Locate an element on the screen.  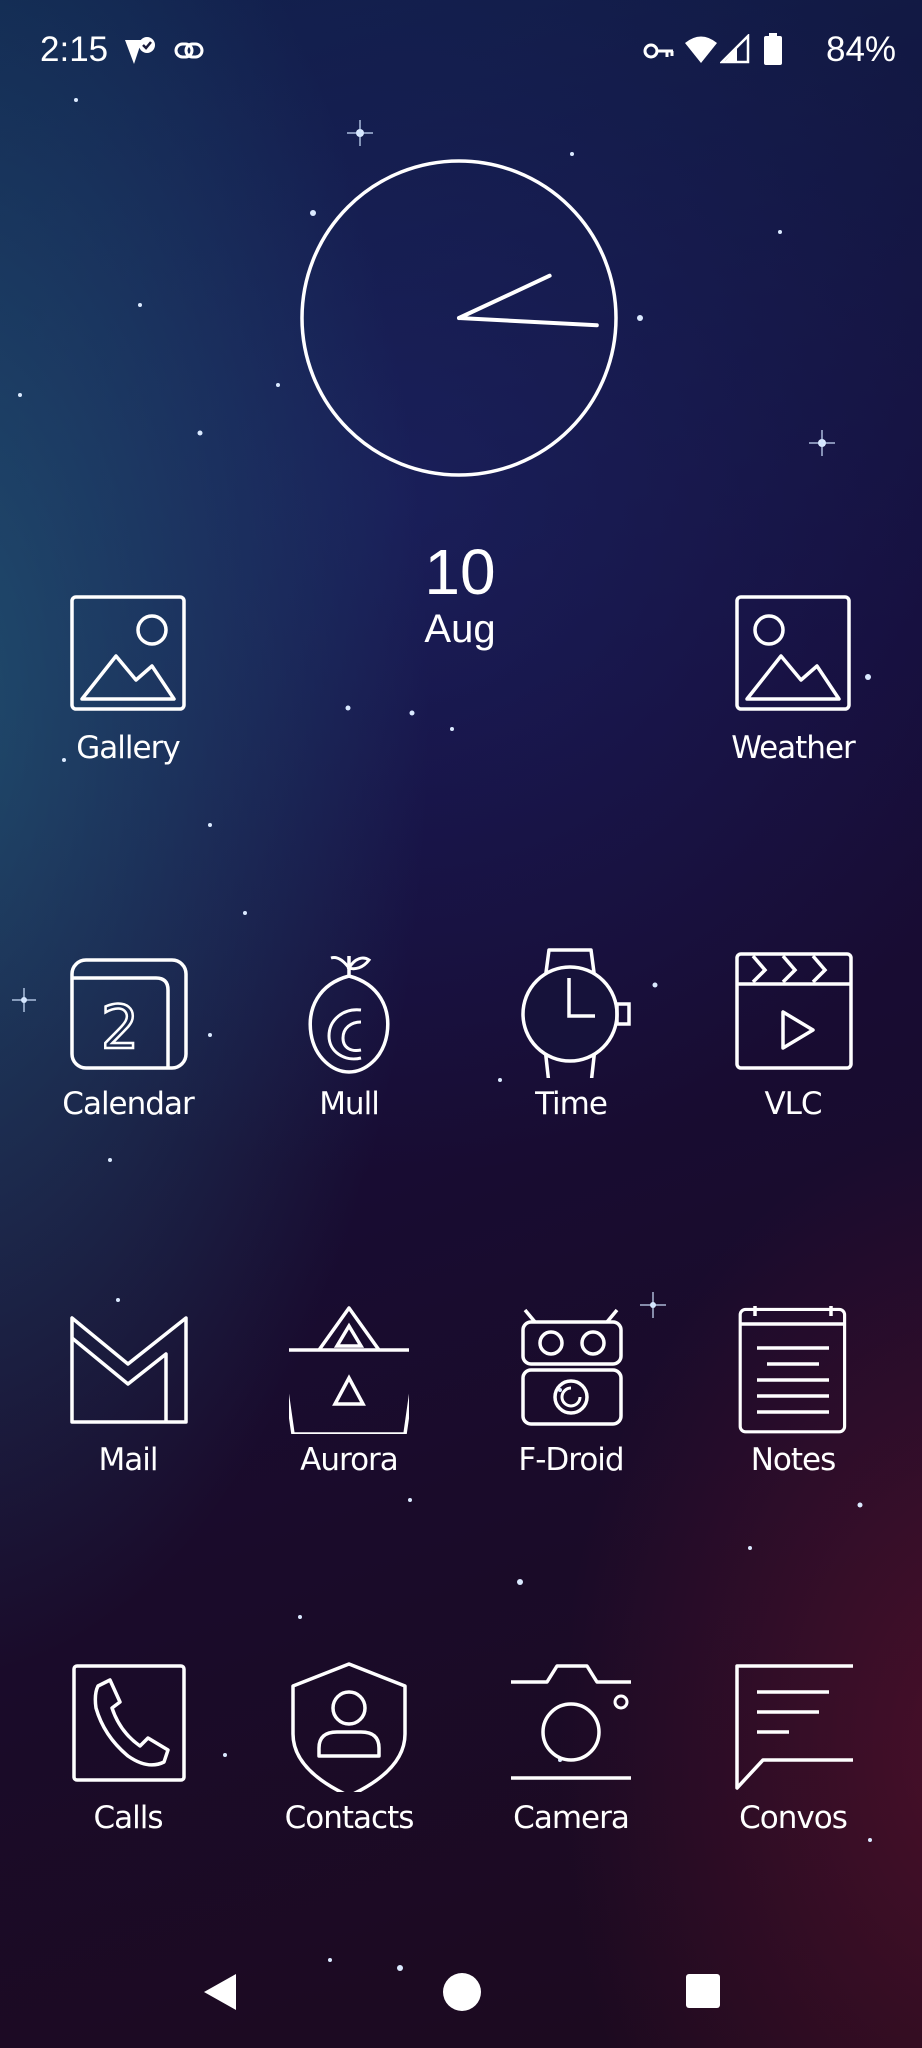
app-label: Time is located at coordinates (571, 1104).